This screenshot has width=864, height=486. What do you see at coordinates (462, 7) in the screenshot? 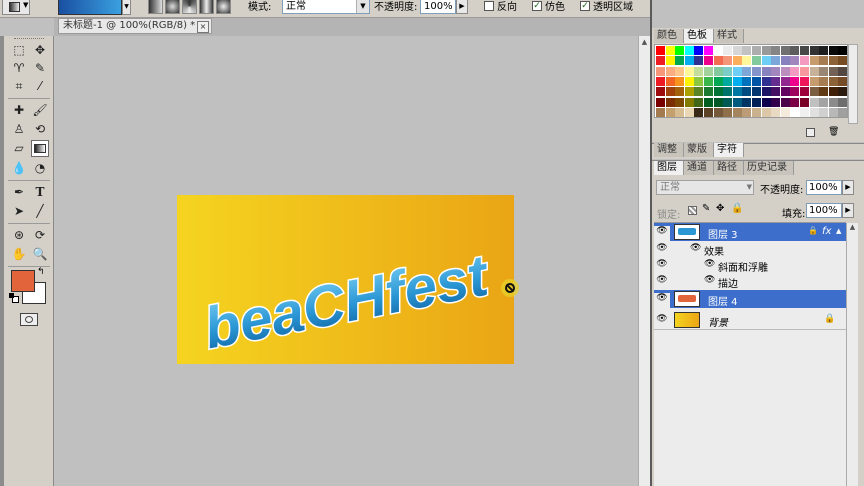
I see `opacity-slider-button: ▶` at bounding box center [462, 7].